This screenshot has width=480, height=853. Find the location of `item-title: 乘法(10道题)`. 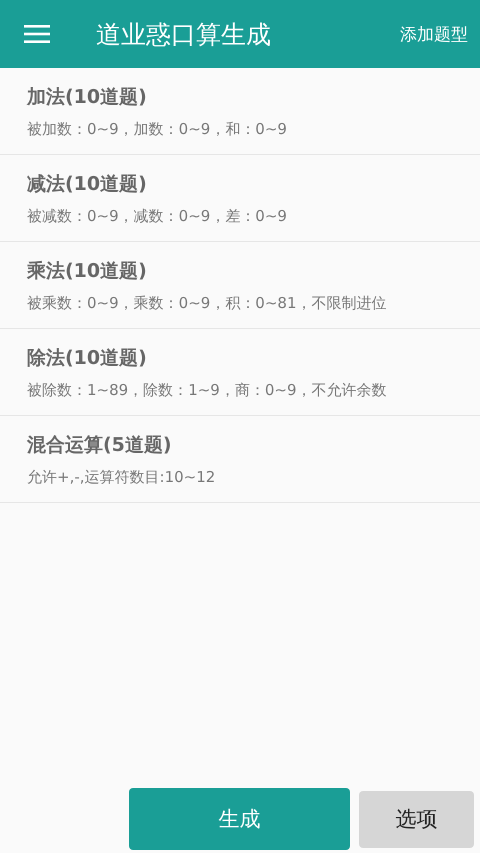

item-title: 乘法(10道题) is located at coordinates (87, 271).